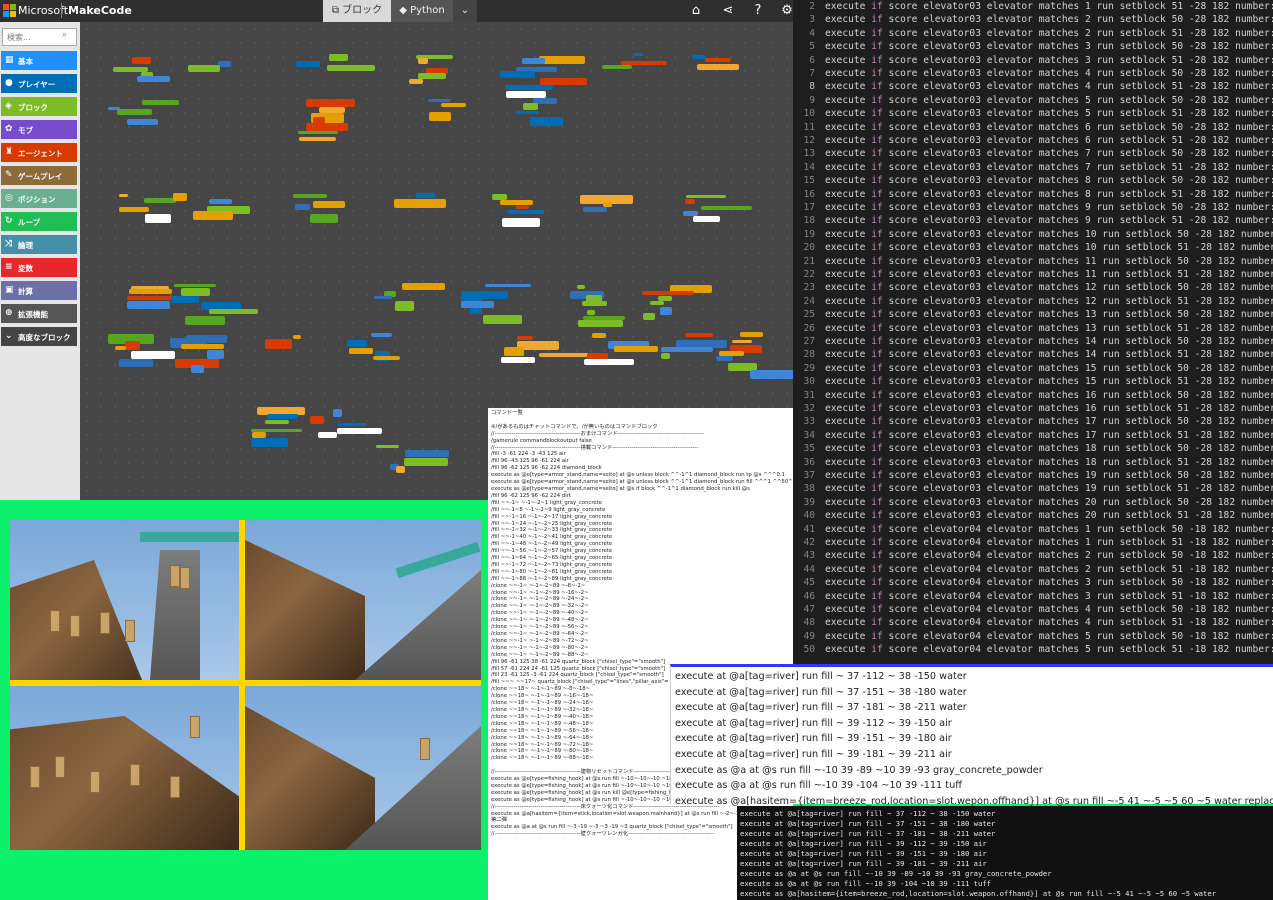 Image resolution: width=1273 pixels, height=900 pixels. What do you see at coordinates (465, 11) in the screenshot?
I see `language-dropdown: ⌄` at bounding box center [465, 11].